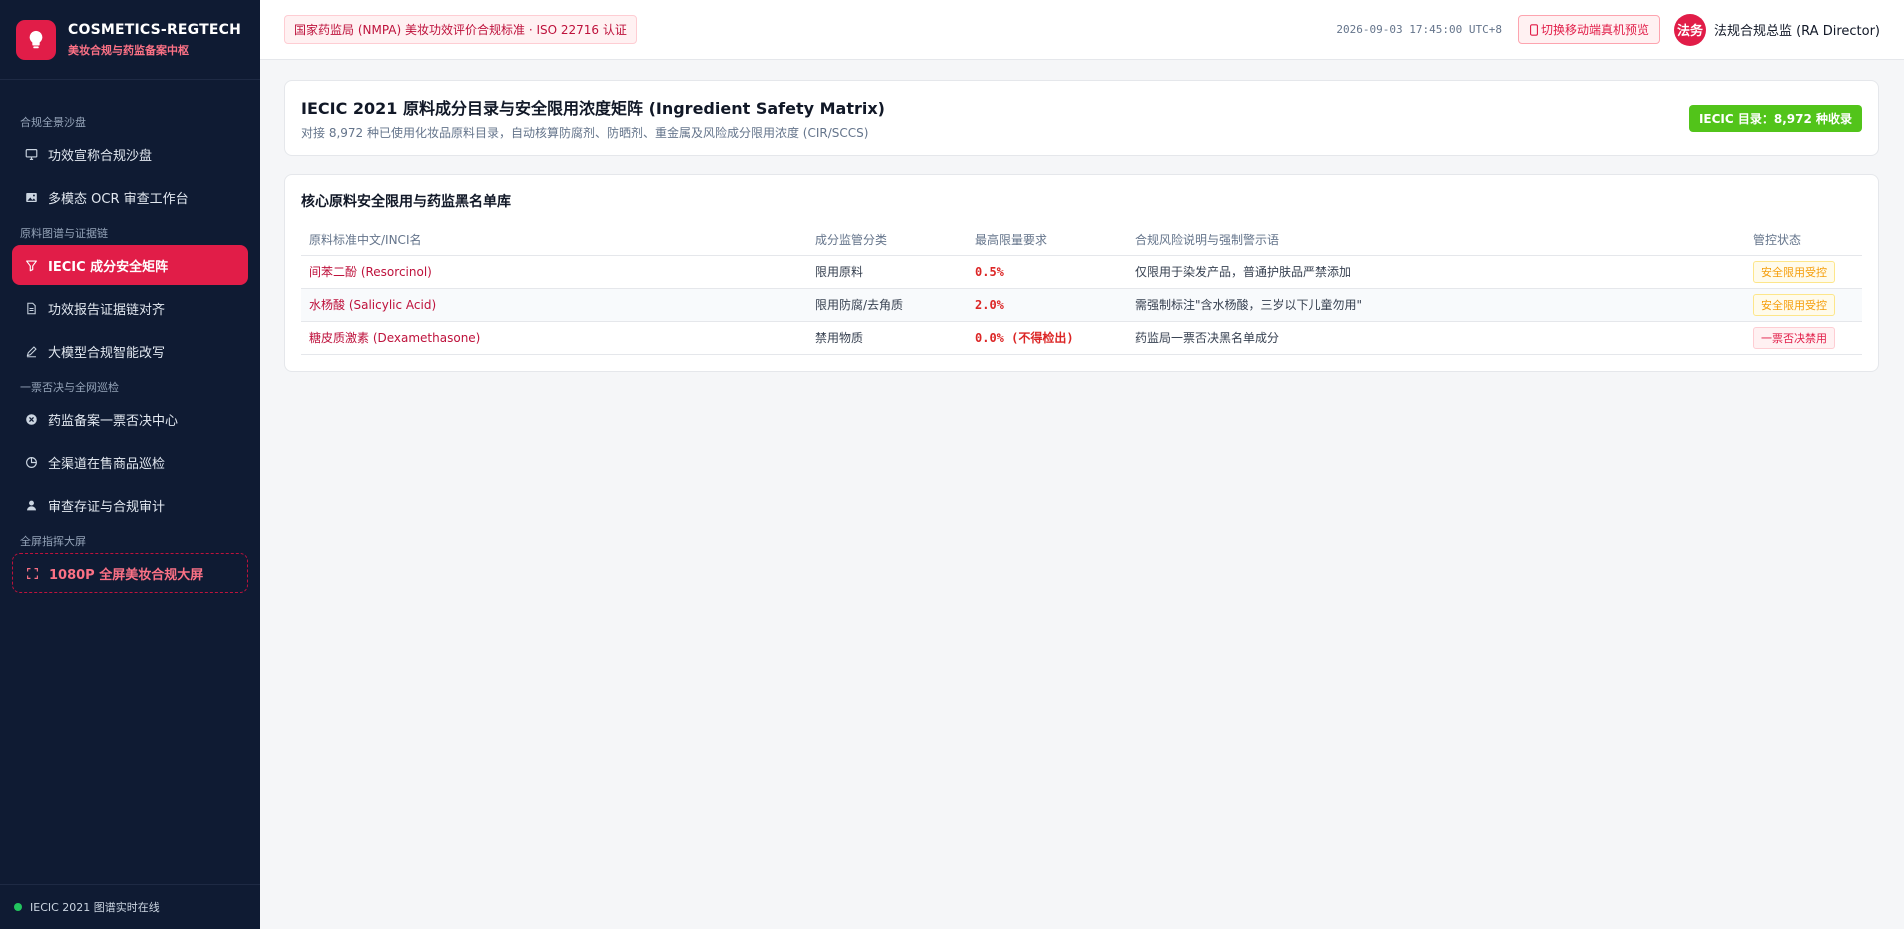 The height and width of the screenshot is (929, 1904). What do you see at coordinates (69, 387) in the screenshot?
I see `section-label-veto: 一票否决与全网巡检` at bounding box center [69, 387].